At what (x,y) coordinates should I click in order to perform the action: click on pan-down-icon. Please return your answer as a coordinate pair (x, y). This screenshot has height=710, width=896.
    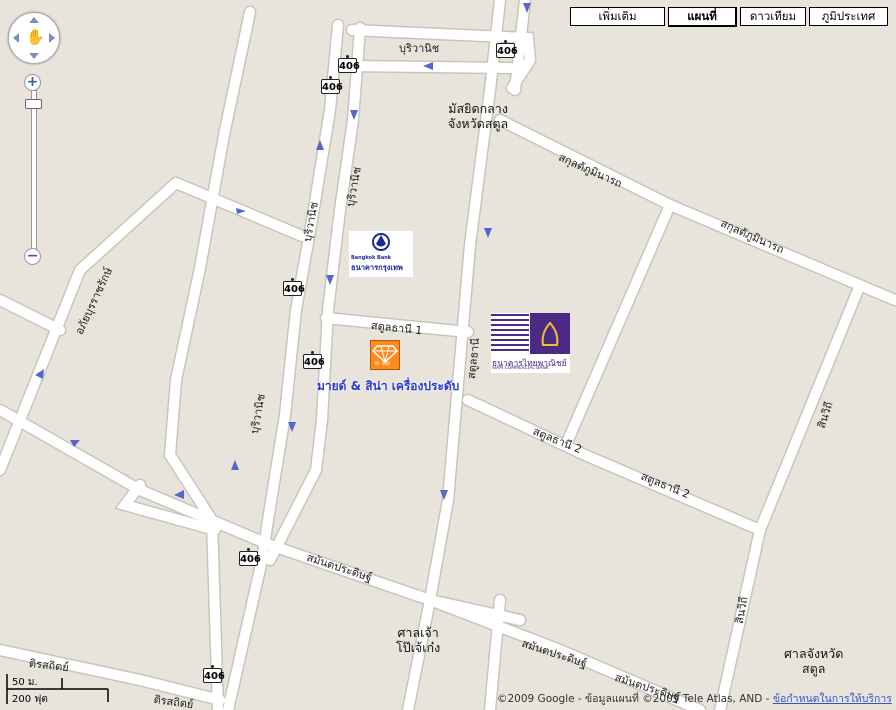
    Looking at the image, I should click on (34, 56).